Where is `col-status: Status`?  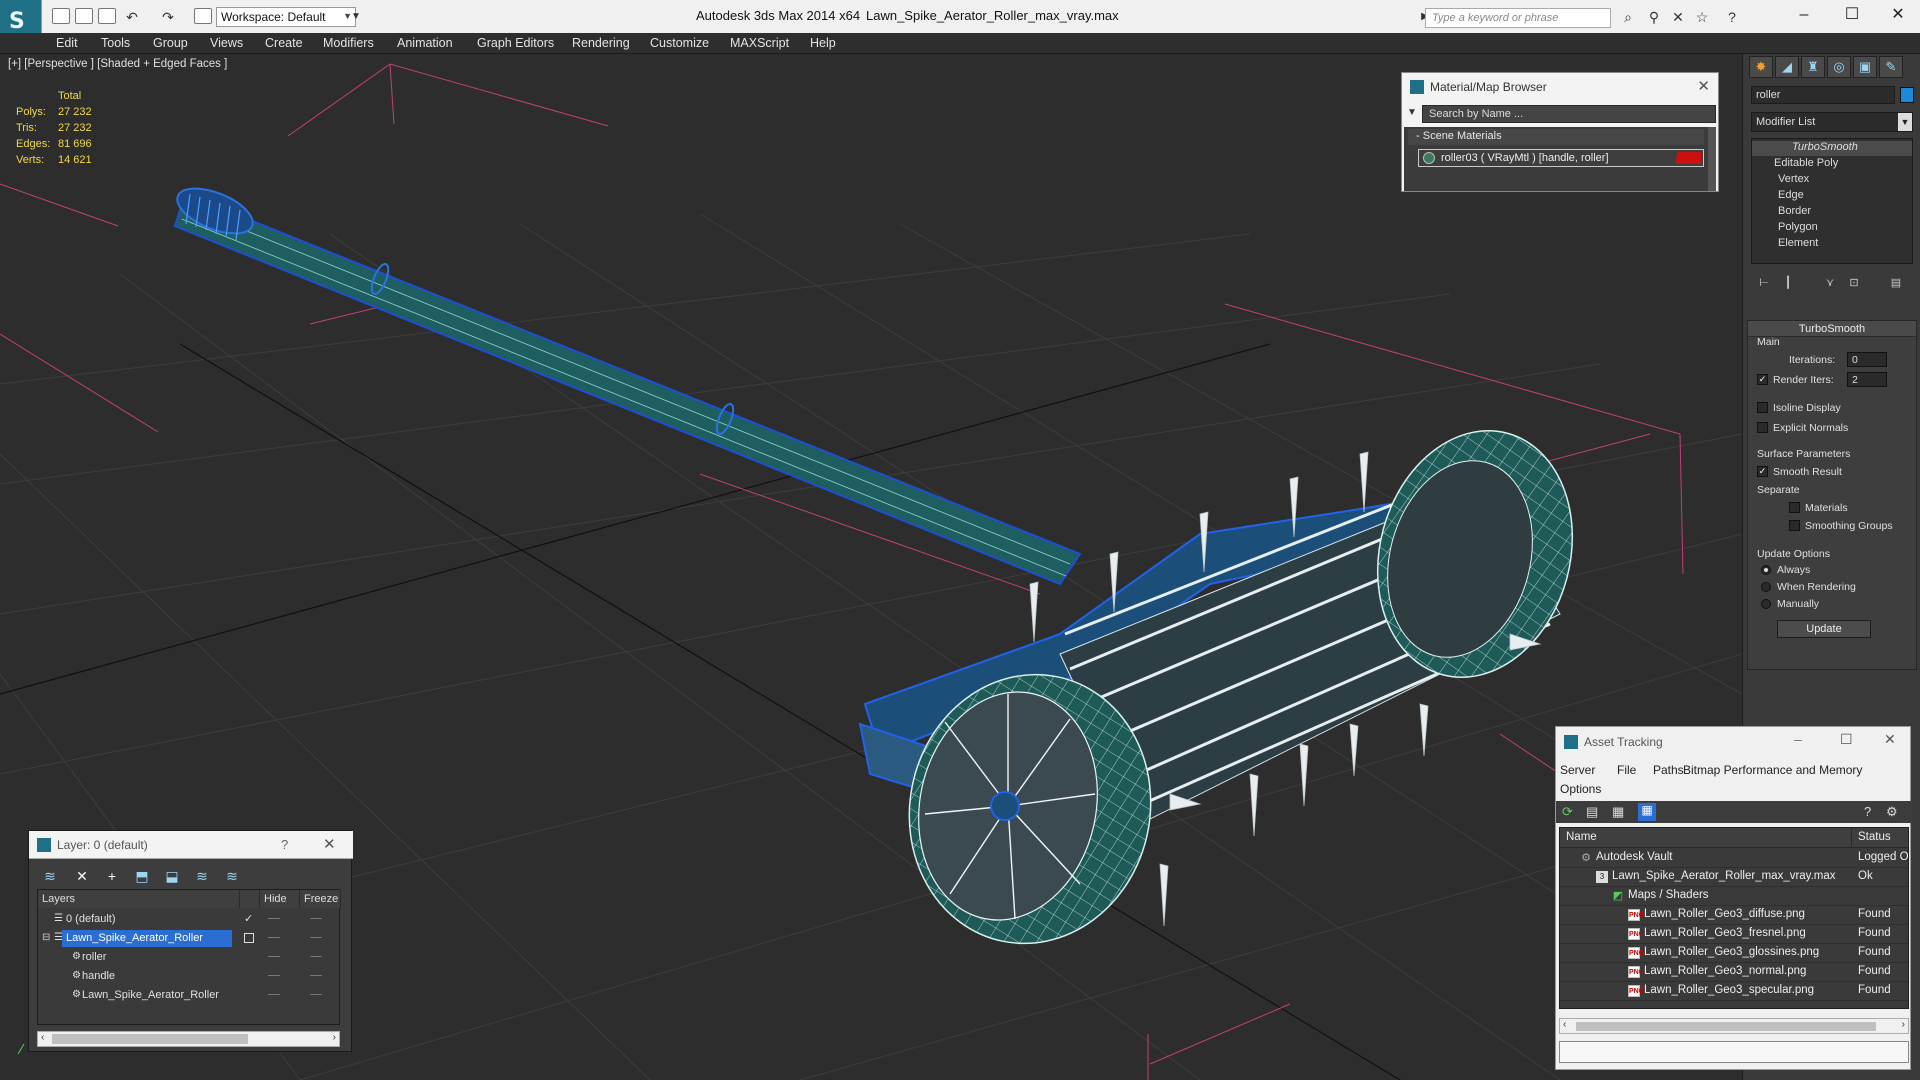 col-status: Status is located at coordinates (1880, 838).